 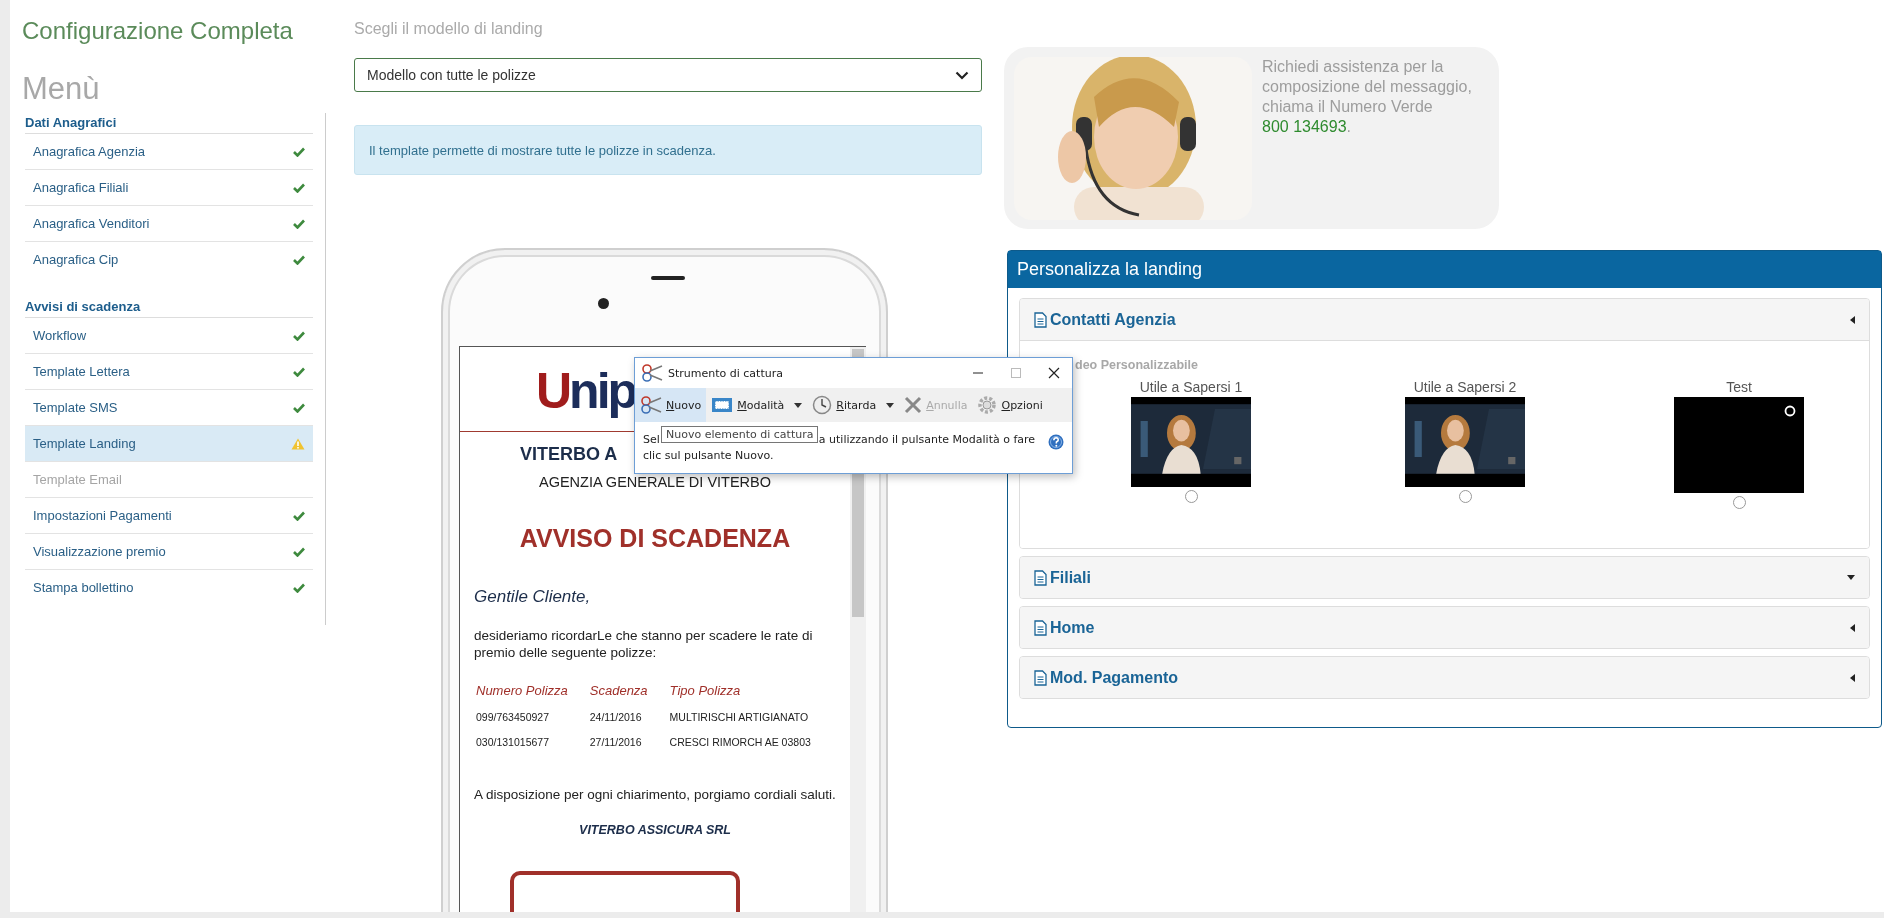 What do you see at coordinates (169, 188) in the screenshot?
I see `sidebar-item: Anagrafica Filiali` at bounding box center [169, 188].